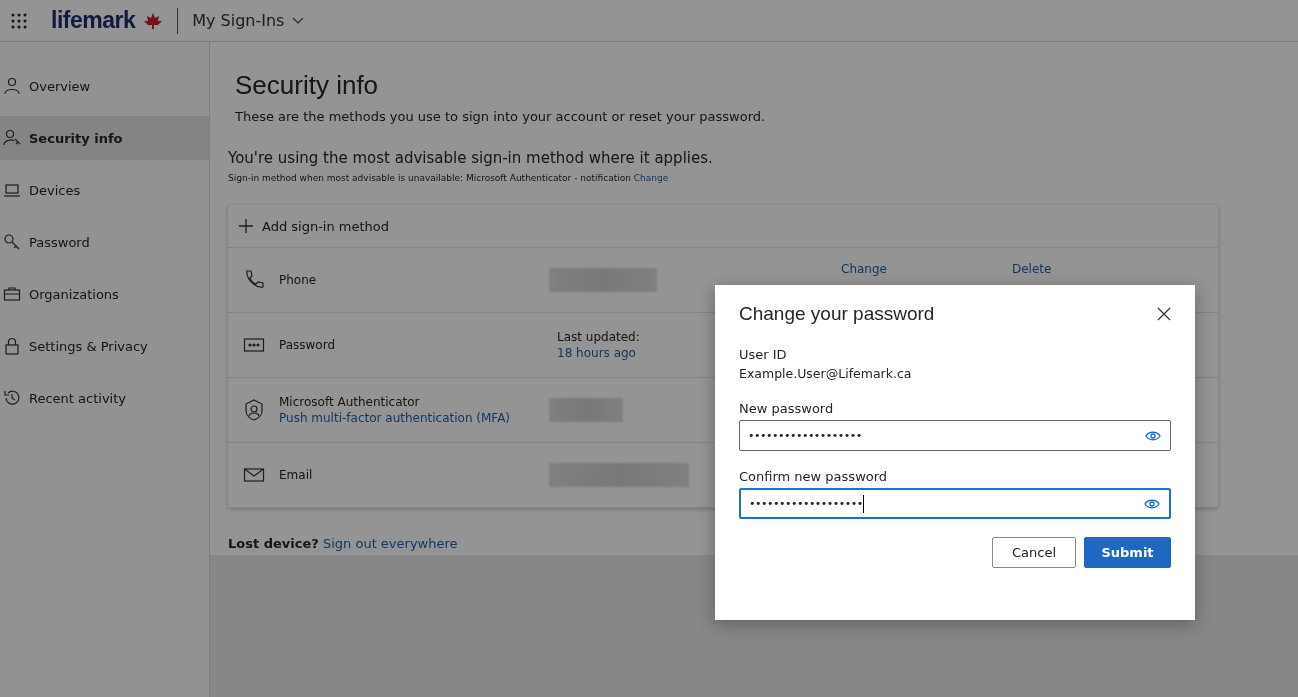 The width and height of the screenshot is (1298, 697). What do you see at coordinates (12, 242) in the screenshot?
I see `key-icon` at bounding box center [12, 242].